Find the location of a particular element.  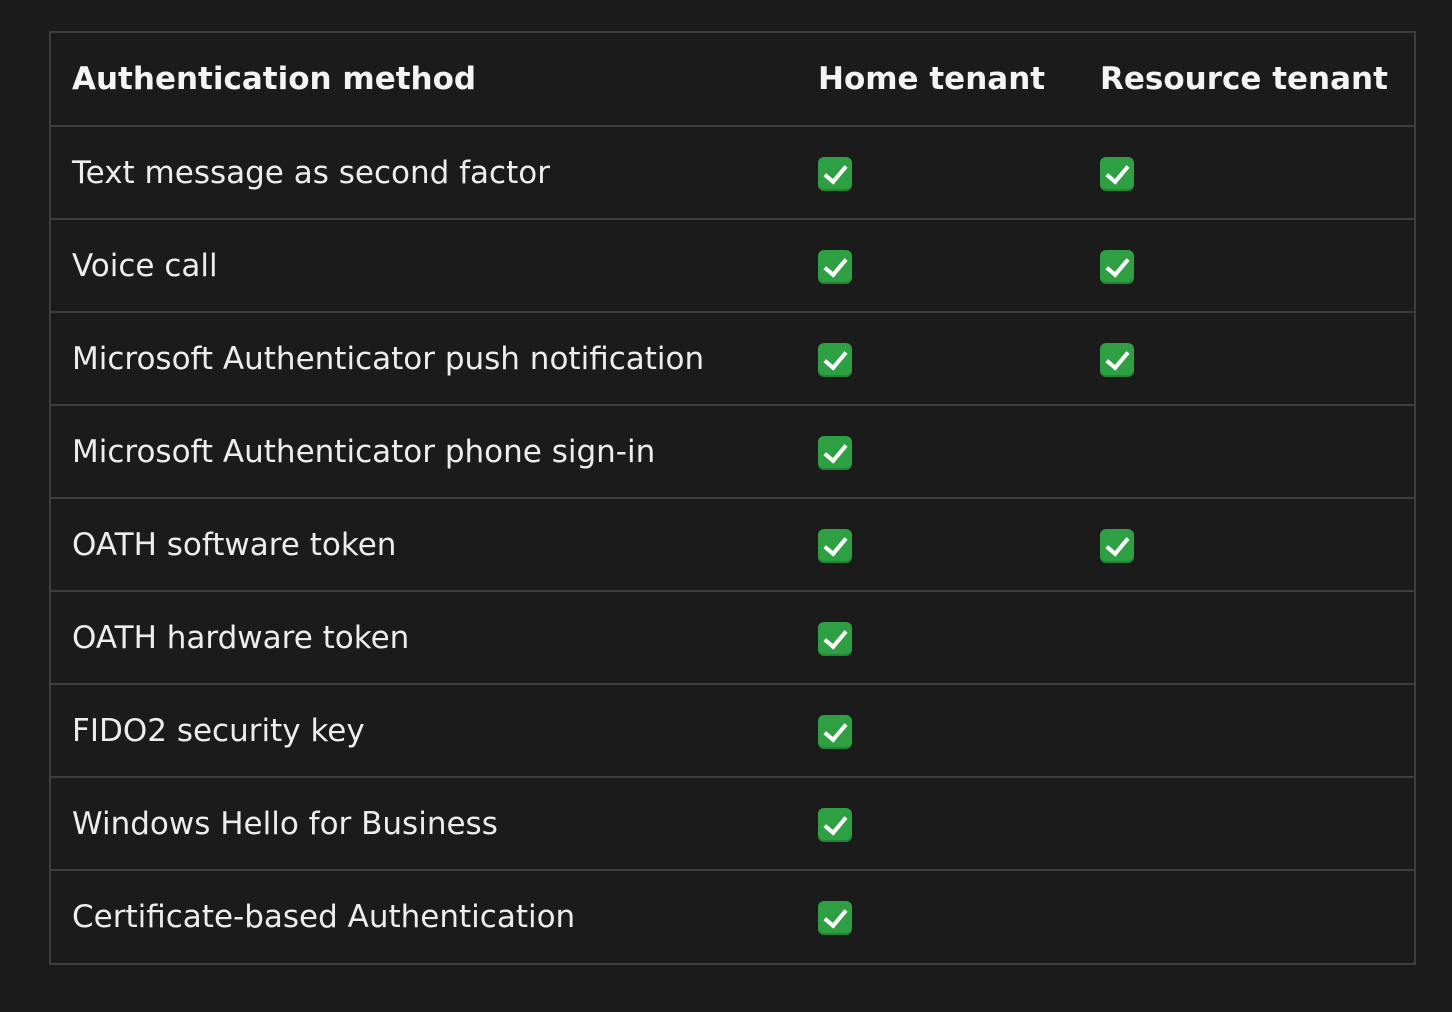

method-cell: Windows Hello for Business is located at coordinates (424, 823).